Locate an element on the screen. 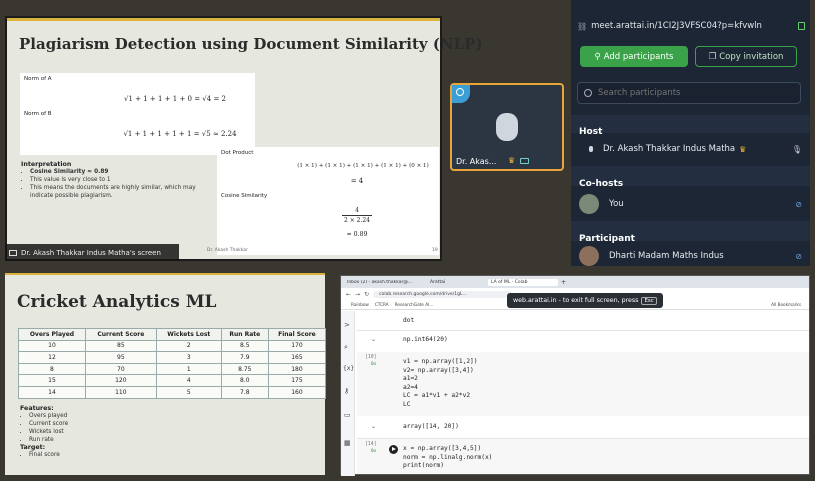 This screenshot has height=481, width=815. secrets-icon: ⚷ is located at coordinates (346, 391).